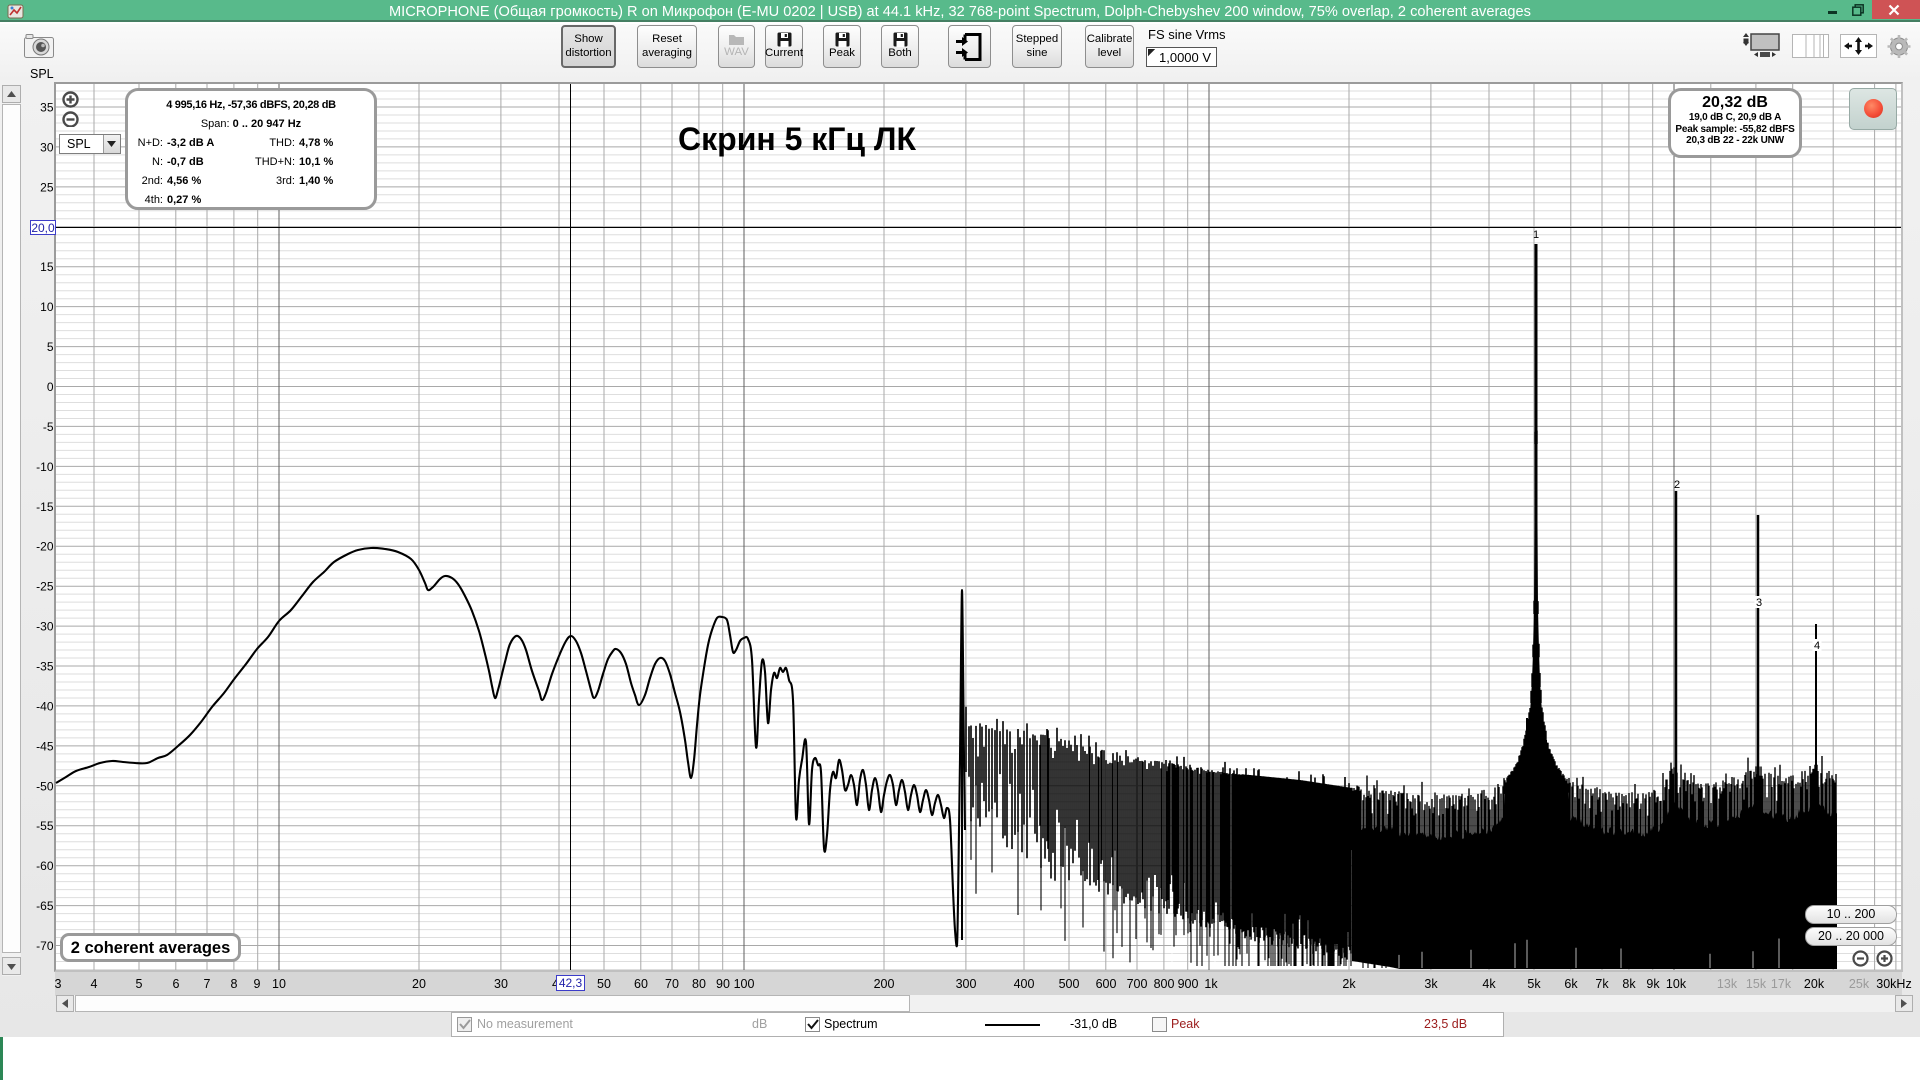  What do you see at coordinates (1211, 984) in the screenshot?
I see `svg-text: 1k` at bounding box center [1211, 984].